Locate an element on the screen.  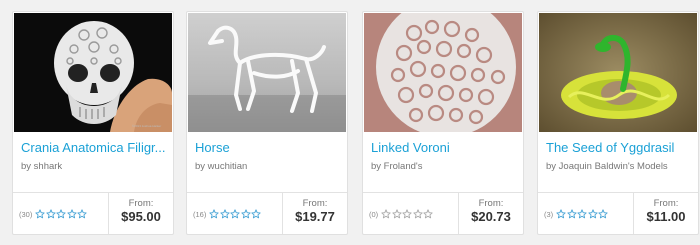
product-image-seed is located at coordinates (618, 72).